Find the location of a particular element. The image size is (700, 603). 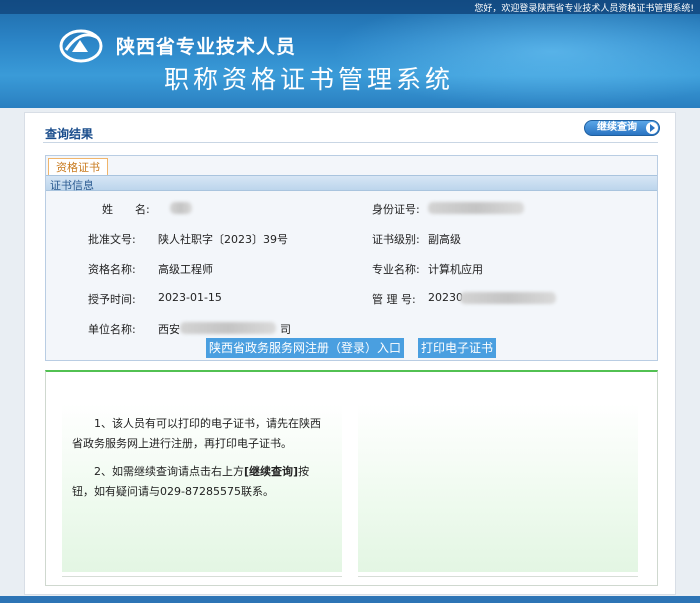

notice-continue-query-ref: [继续查询] is located at coordinates (271, 471).